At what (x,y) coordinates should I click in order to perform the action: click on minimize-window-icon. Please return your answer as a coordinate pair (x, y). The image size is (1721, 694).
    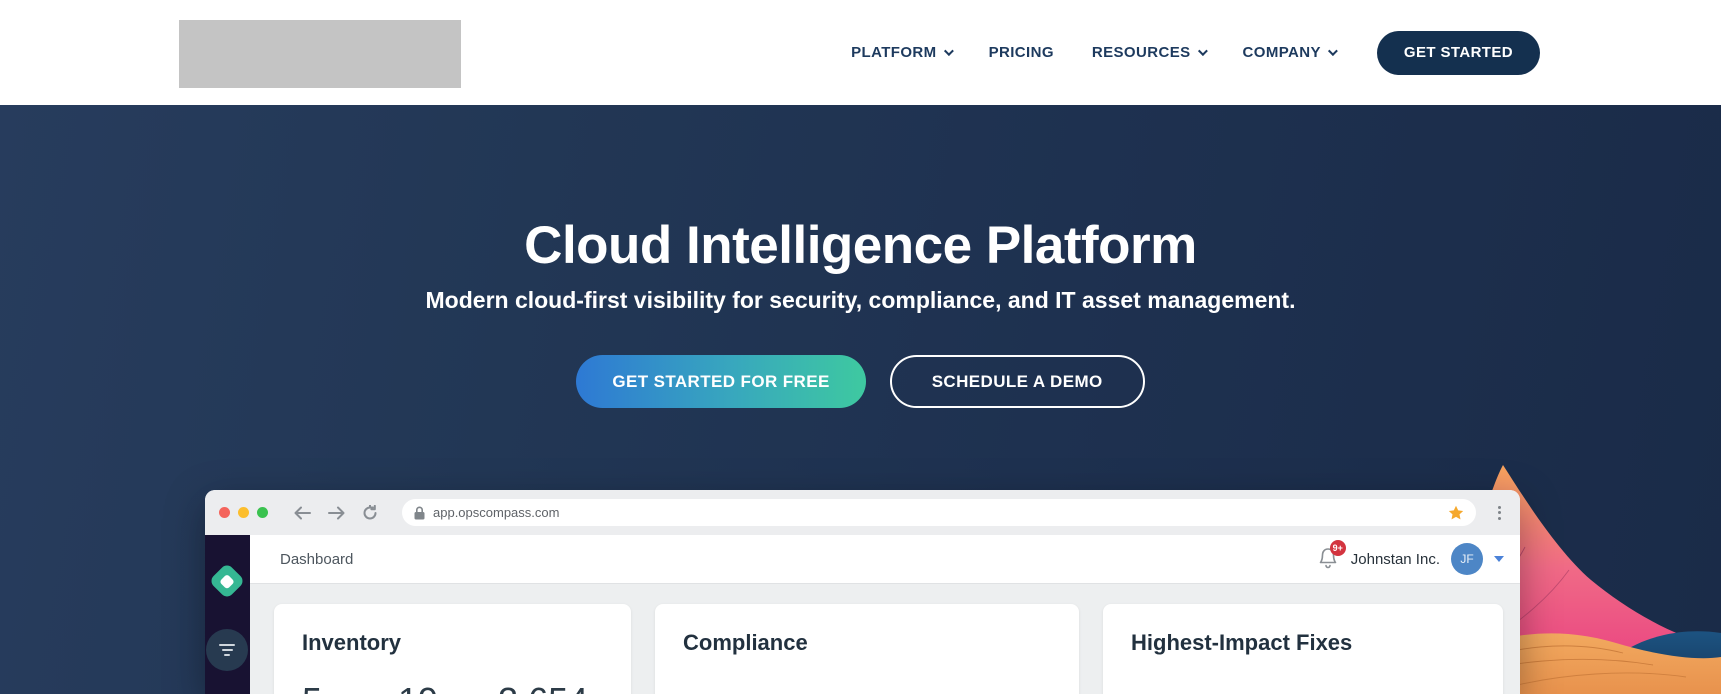
    Looking at the image, I should click on (243, 512).